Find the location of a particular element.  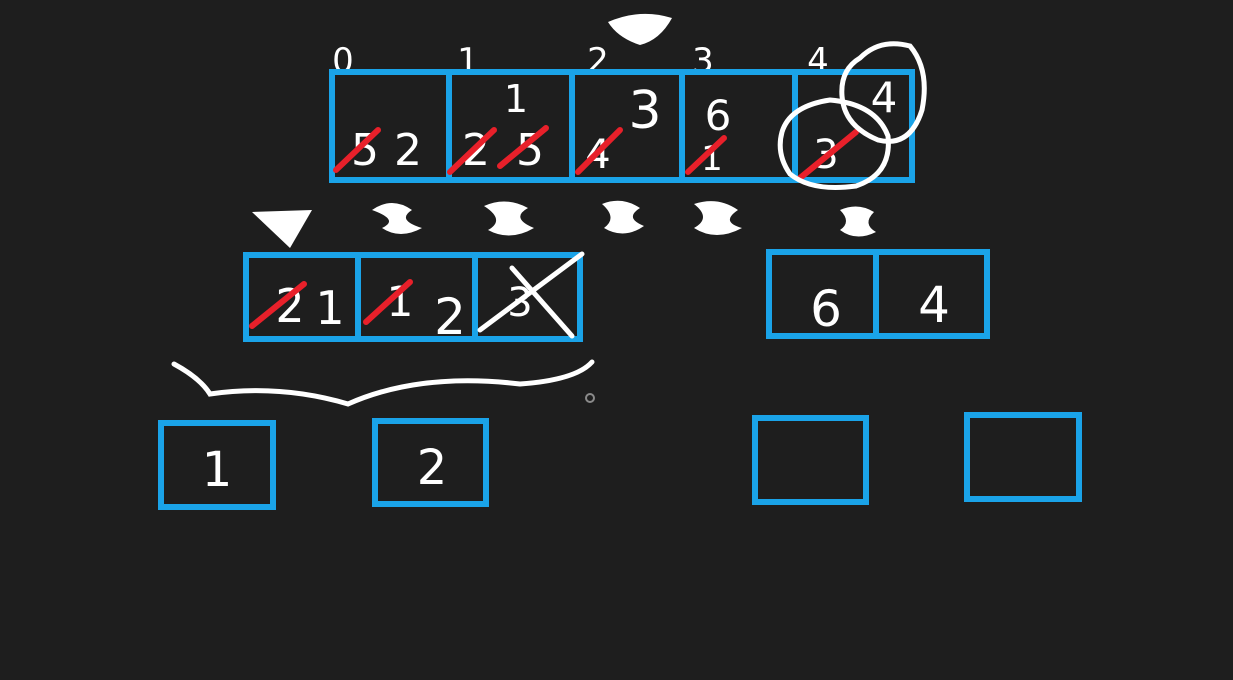

cell-value: 4 is located at coordinates (934, 305).